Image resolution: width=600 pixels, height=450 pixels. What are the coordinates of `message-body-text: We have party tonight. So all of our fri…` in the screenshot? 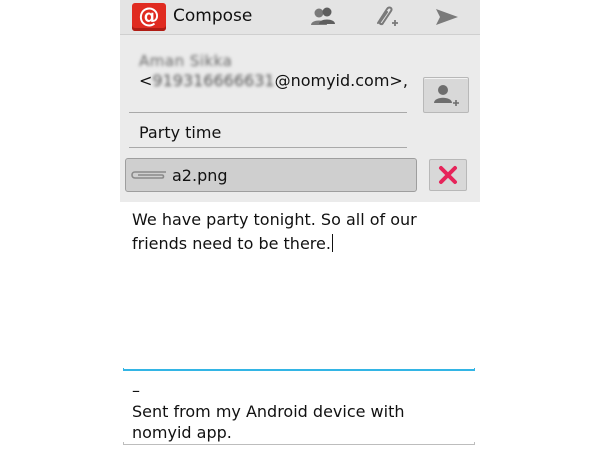 It's located at (274, 231).